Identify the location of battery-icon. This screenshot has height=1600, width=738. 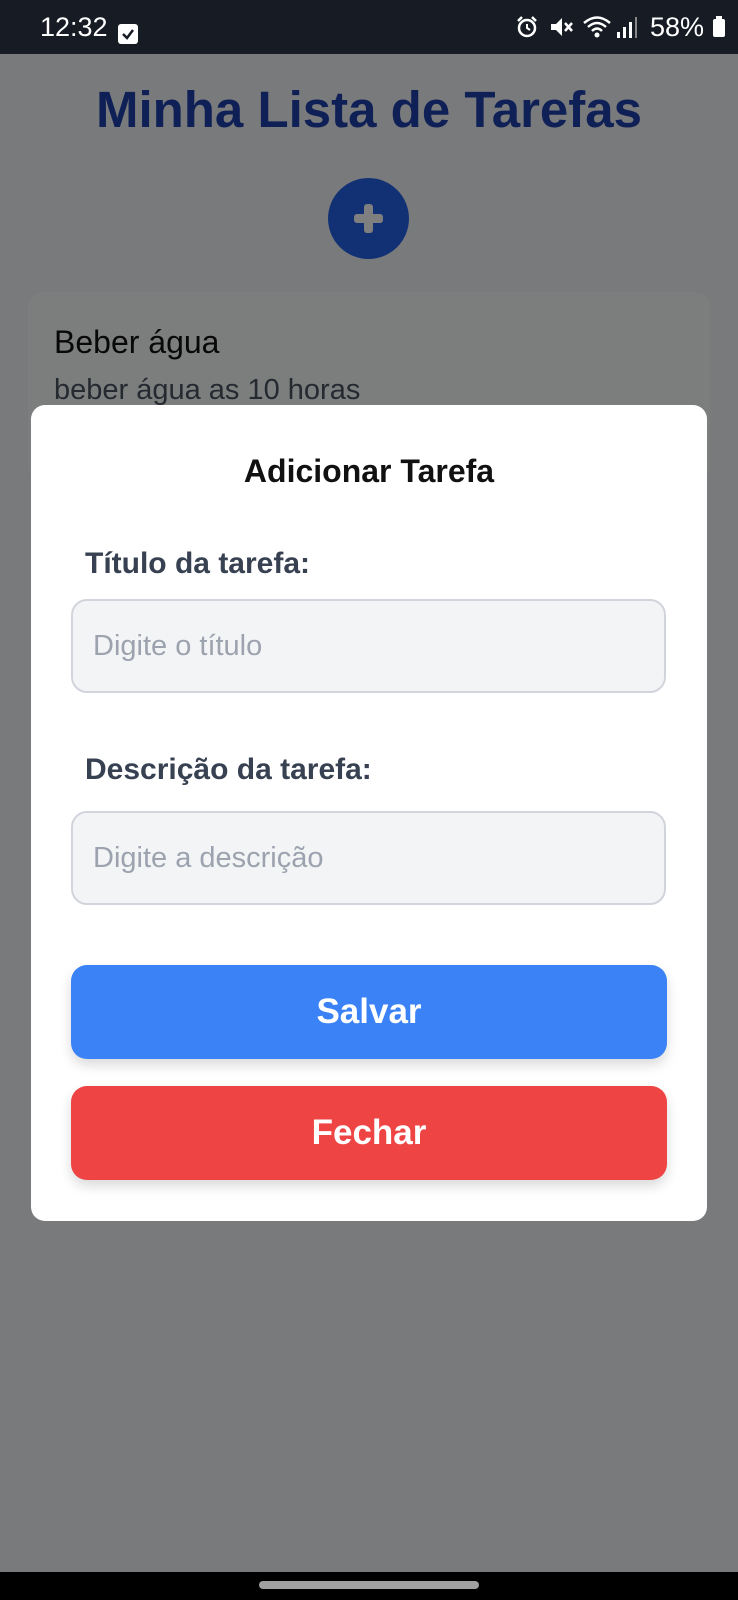
(719, 27).